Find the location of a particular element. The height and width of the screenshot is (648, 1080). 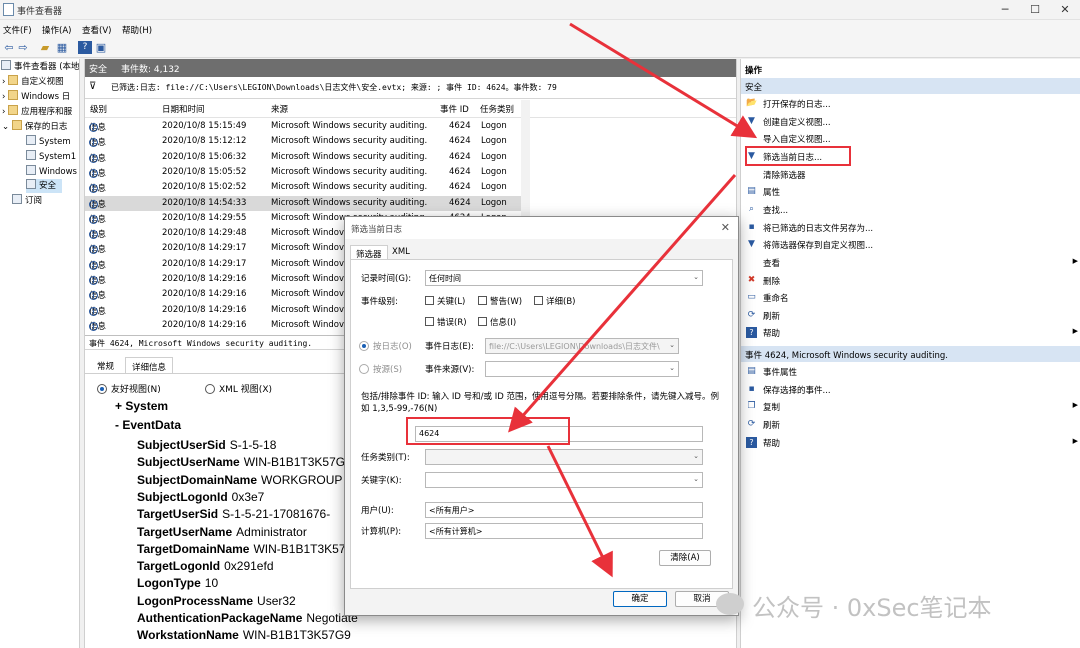

arrow-to-ok-button is located at coordinates (579, 511).